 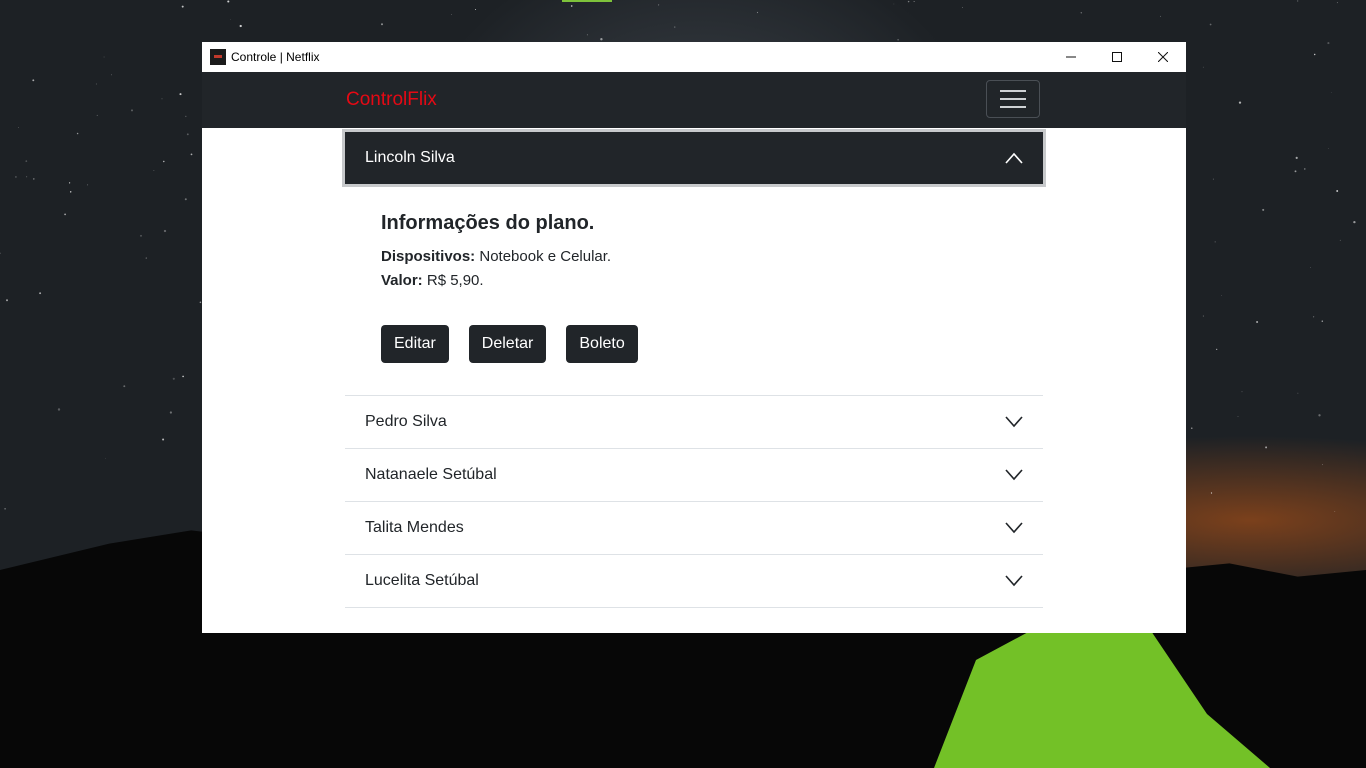 What do you see at coordinates (488, 223) in the screenshot?
I see `plan-heading: Informações do plano.` at bounding box center [488, 223].